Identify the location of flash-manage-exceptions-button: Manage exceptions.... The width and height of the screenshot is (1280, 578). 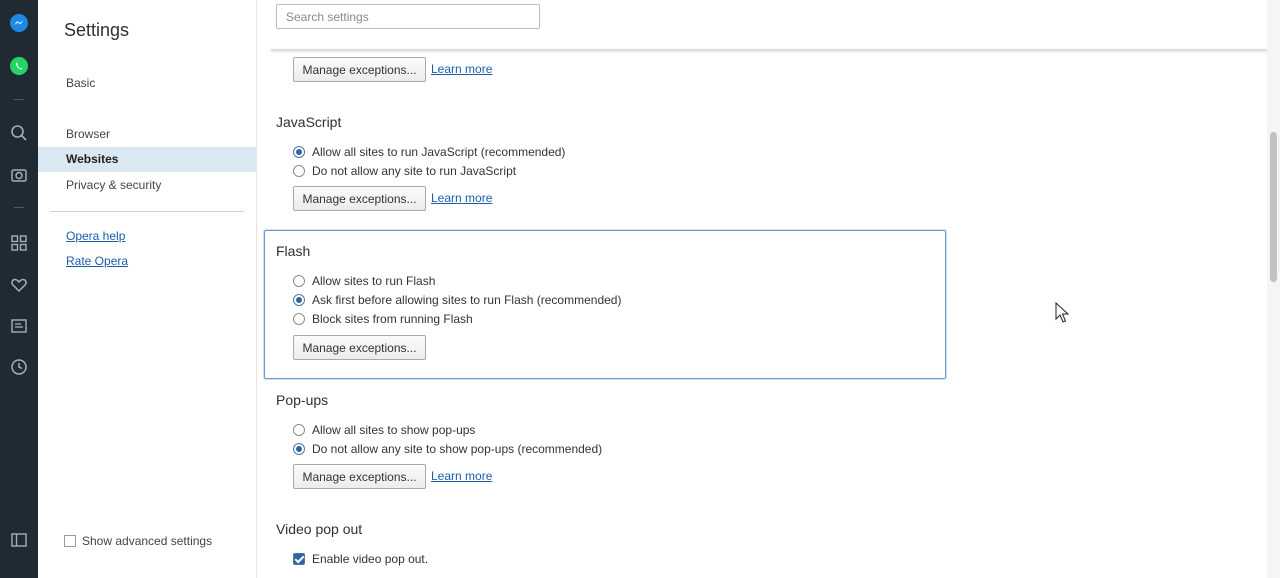
(359, 347).